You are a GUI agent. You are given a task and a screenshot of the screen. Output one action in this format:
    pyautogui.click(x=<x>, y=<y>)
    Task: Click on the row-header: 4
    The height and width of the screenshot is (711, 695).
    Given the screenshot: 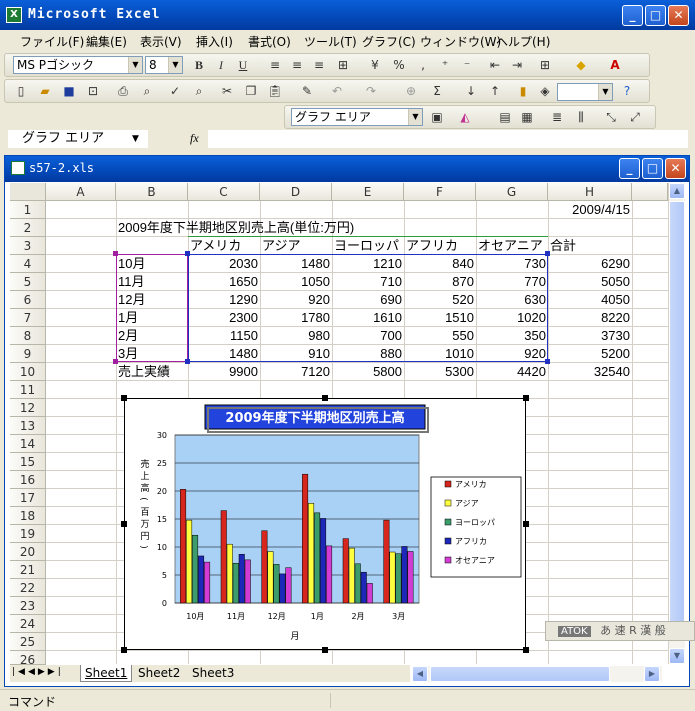 What is the action you would take?
    pyautogui.click(x=28, y=264)
    